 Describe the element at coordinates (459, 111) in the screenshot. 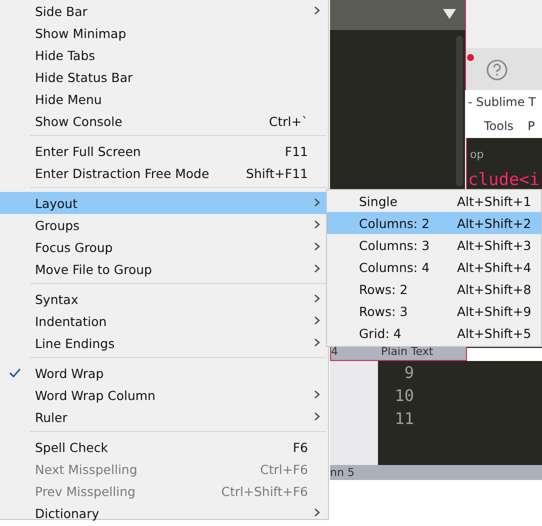

I see `scrollbar` at that location.